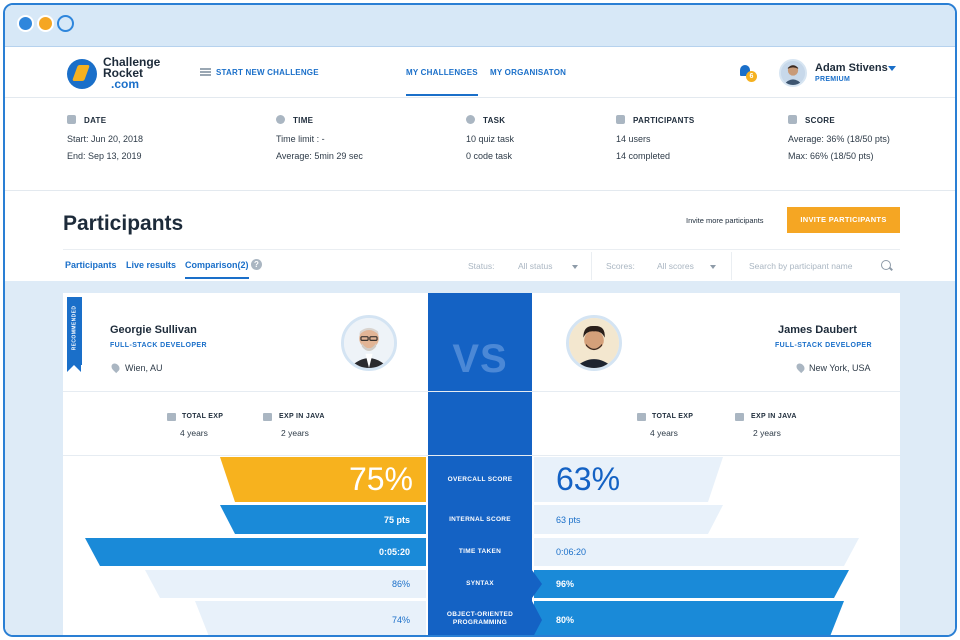 This screenshot has height=640, width=960. What do you see at coordinates (774, 416) in the screenshot?
I see `right-java-exp-label: EXP IN JAVA` at bounding box center [774, 416].